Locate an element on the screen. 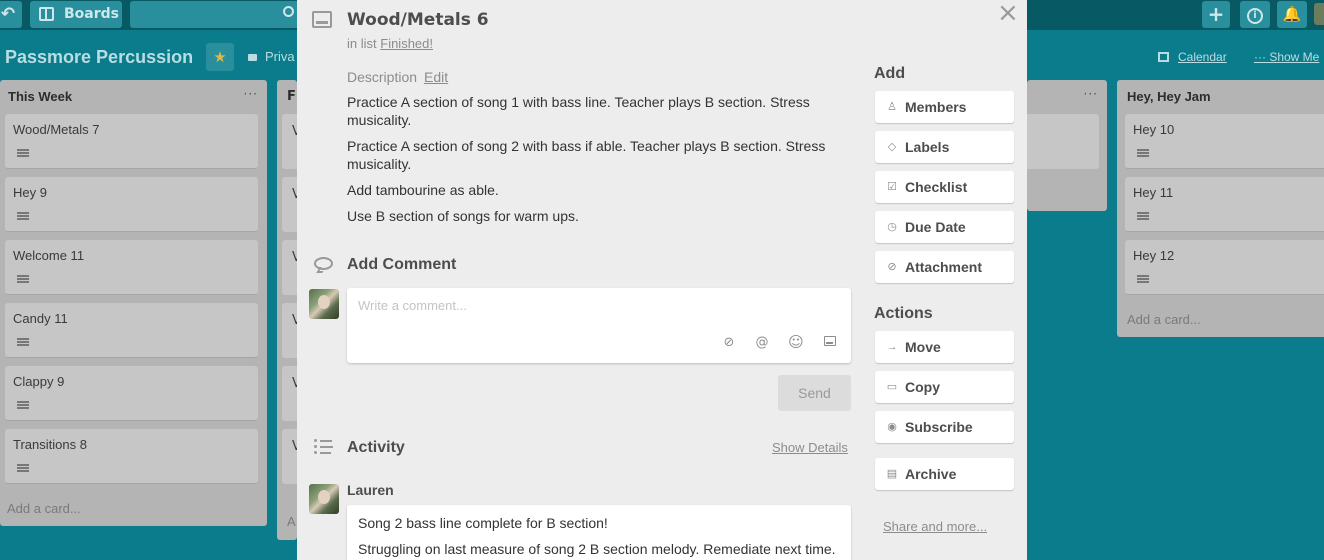 The width and height of the screenshot is (1324, 560). archive-button: ▤ Archive is located at coordinates (944, 474).